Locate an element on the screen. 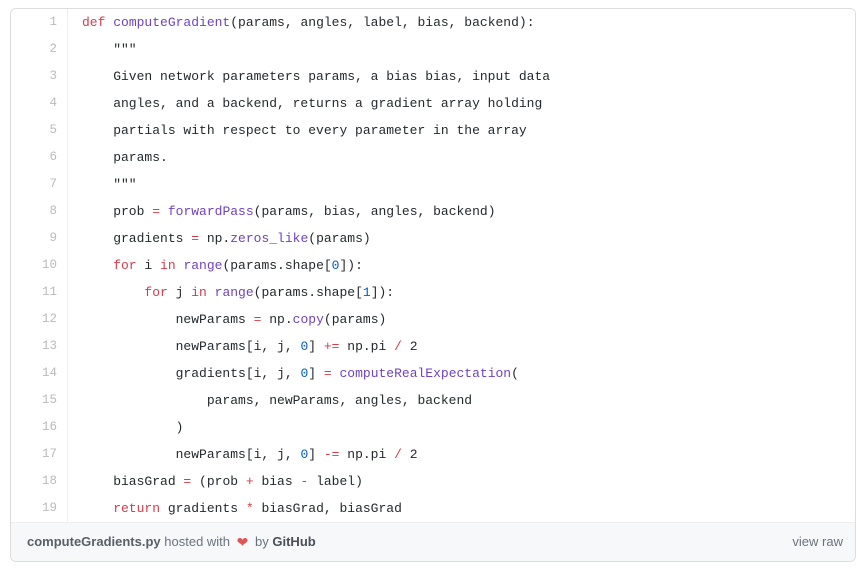 The height and width of the screenshot is (583, 866). code-token: j is located at coordinates (179, 292).